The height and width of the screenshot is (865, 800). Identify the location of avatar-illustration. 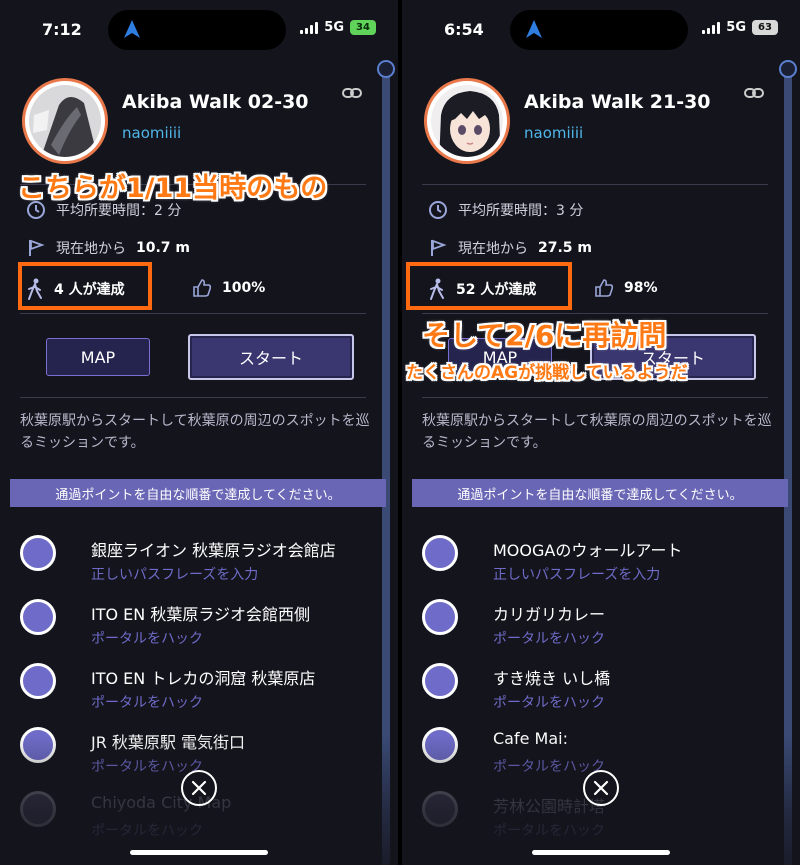
(467, 121).